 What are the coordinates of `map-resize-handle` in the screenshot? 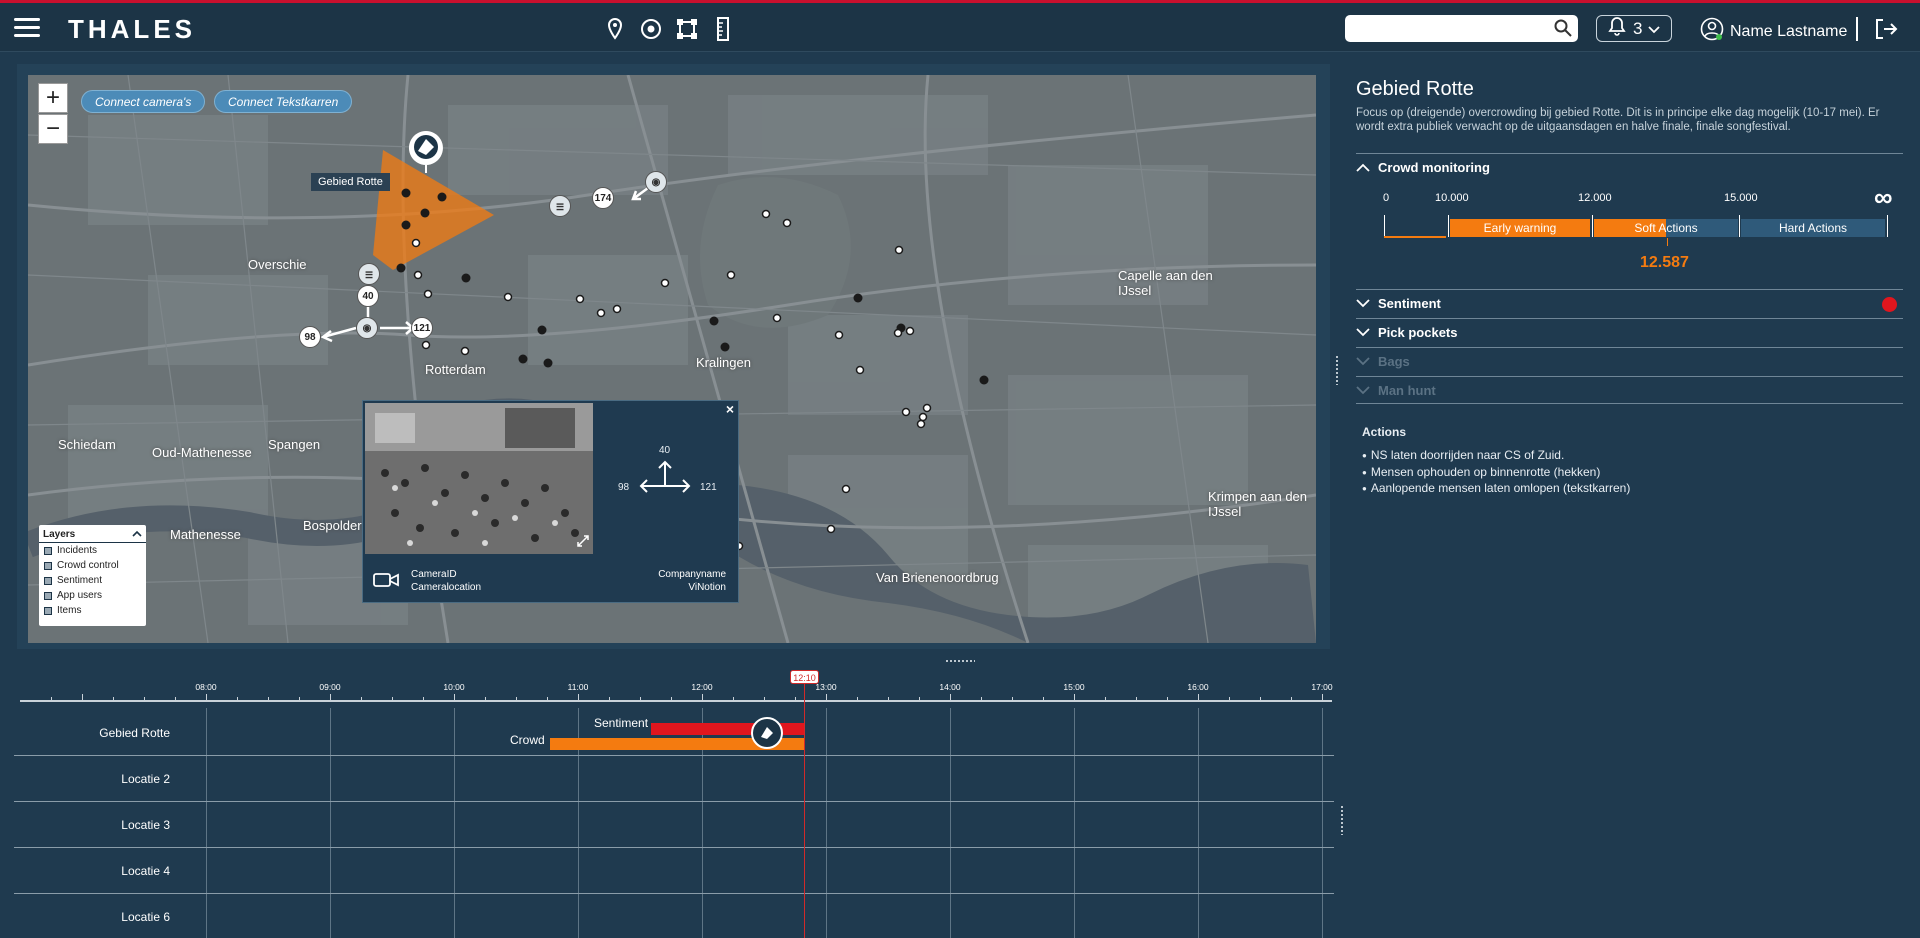 It's located at (1337, 370).